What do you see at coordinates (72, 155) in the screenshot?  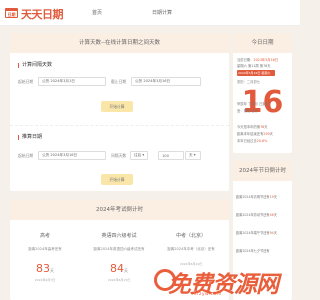 I see `offset-start-date-input` at bounding box center [72, 155].